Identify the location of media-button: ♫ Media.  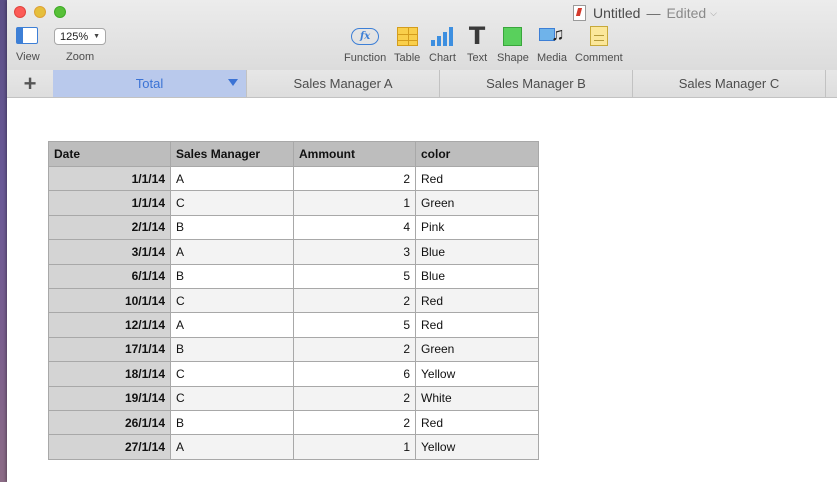
(552, 44).